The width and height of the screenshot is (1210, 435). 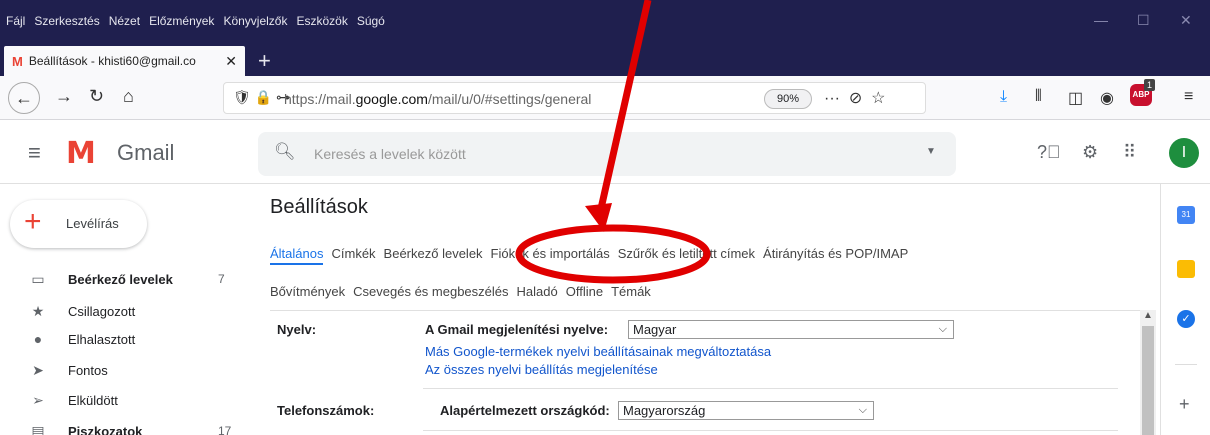 I want to click on settings-scrollbar: ▲, so click(x=1148, y=372).